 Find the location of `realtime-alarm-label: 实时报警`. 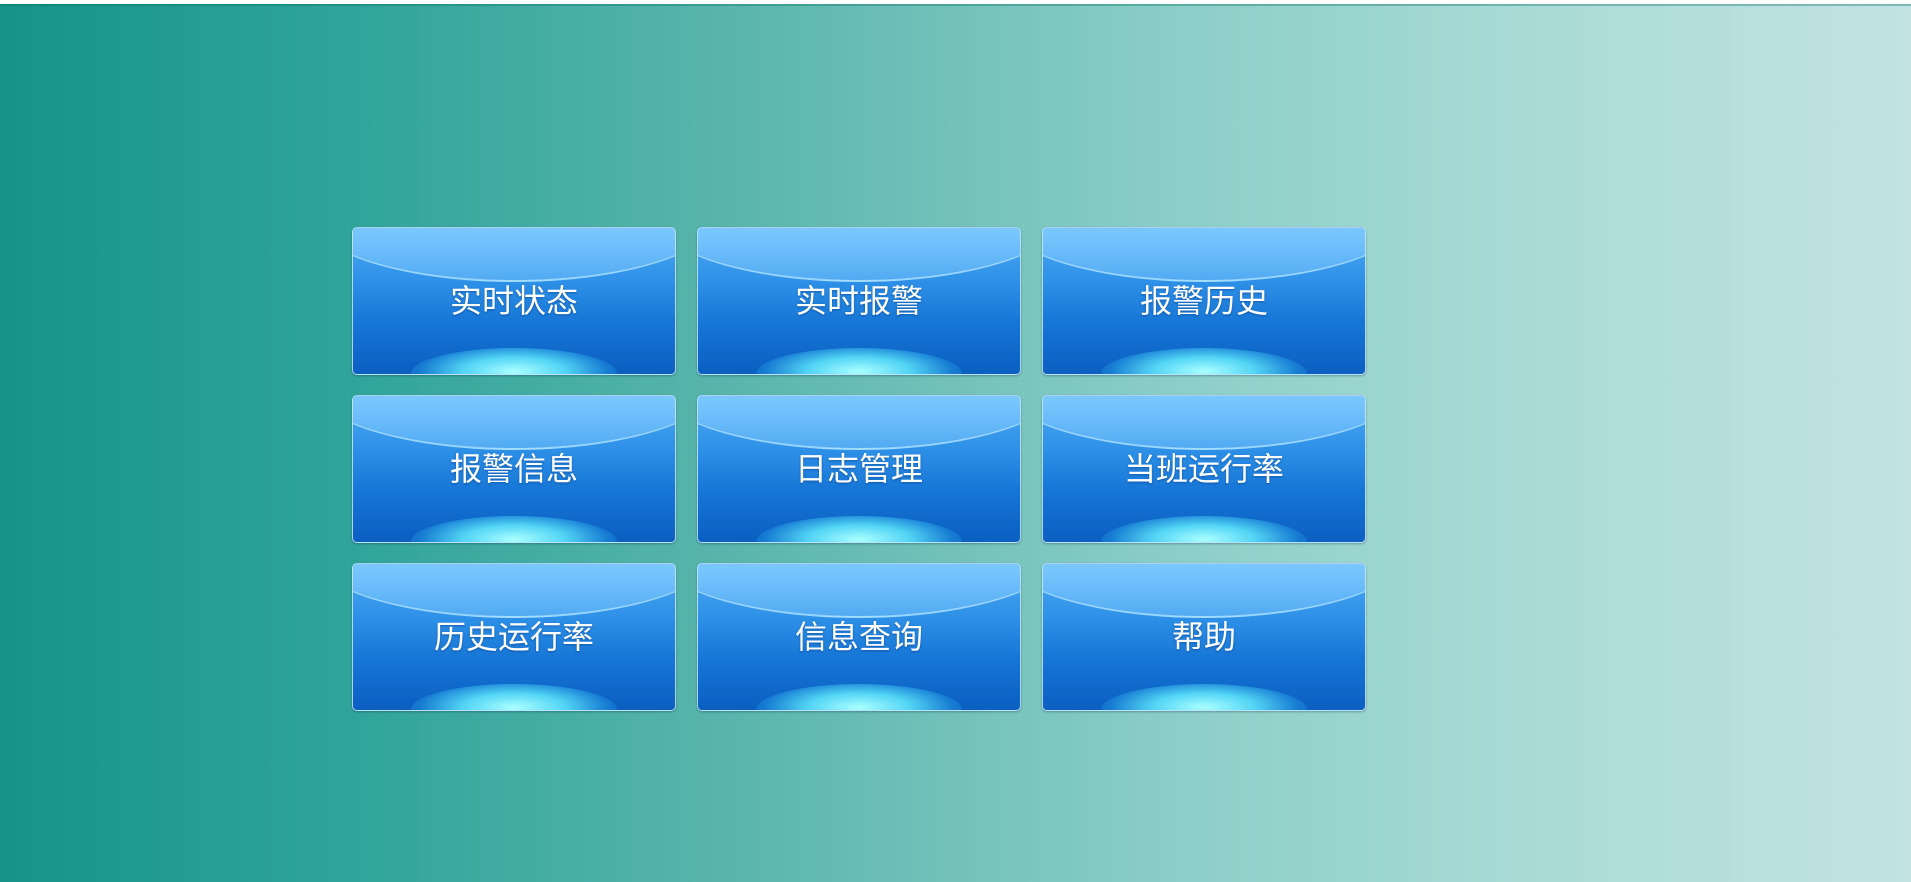

realtime-alarm-label: 实时报警 is located at coordinates (858, 301).